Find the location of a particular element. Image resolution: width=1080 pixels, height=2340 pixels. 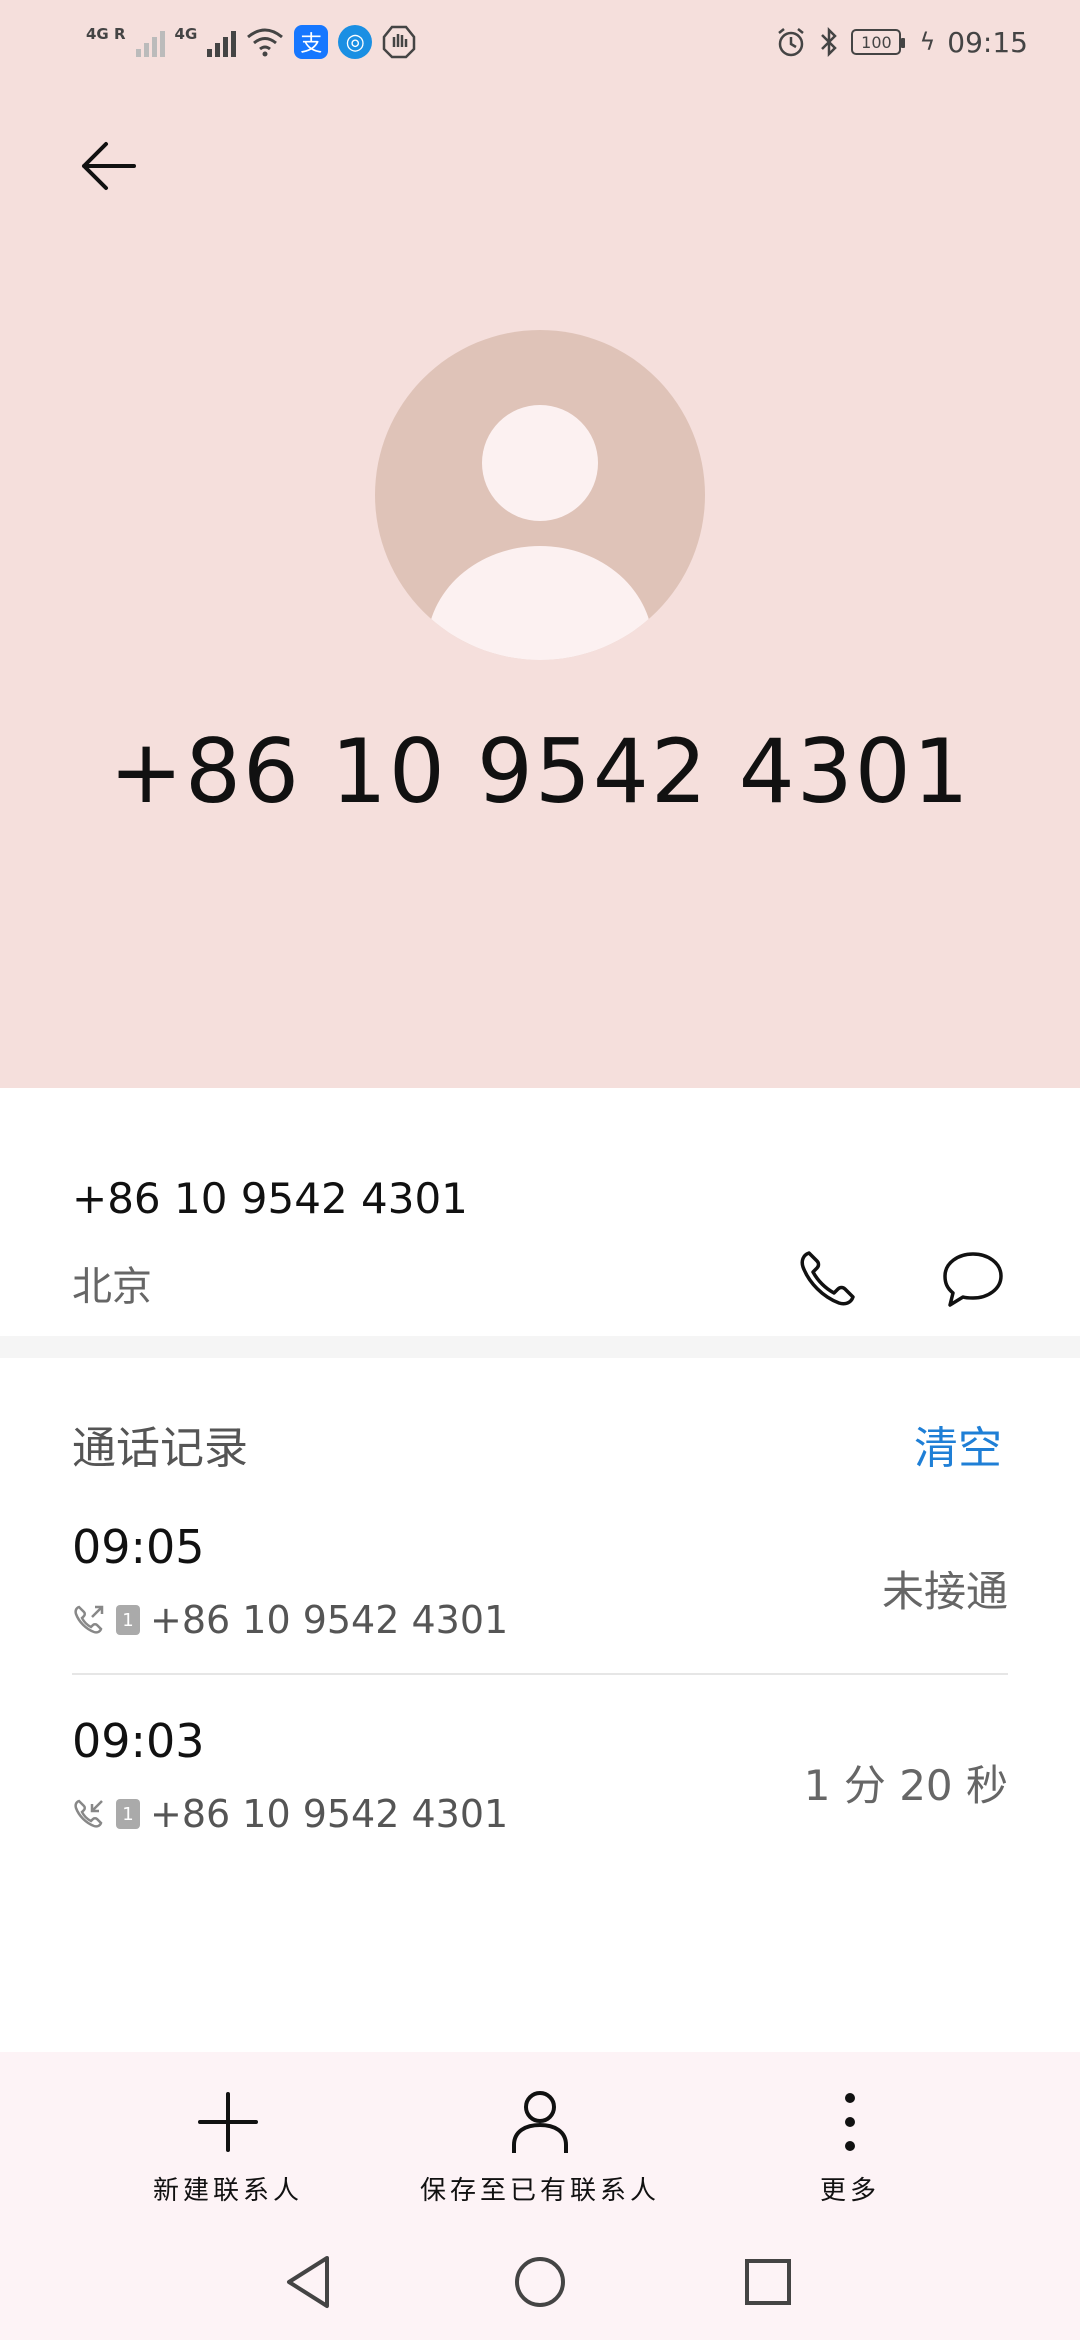

clear-call-log-button: 清空 is located at coordinates (958, 1444).